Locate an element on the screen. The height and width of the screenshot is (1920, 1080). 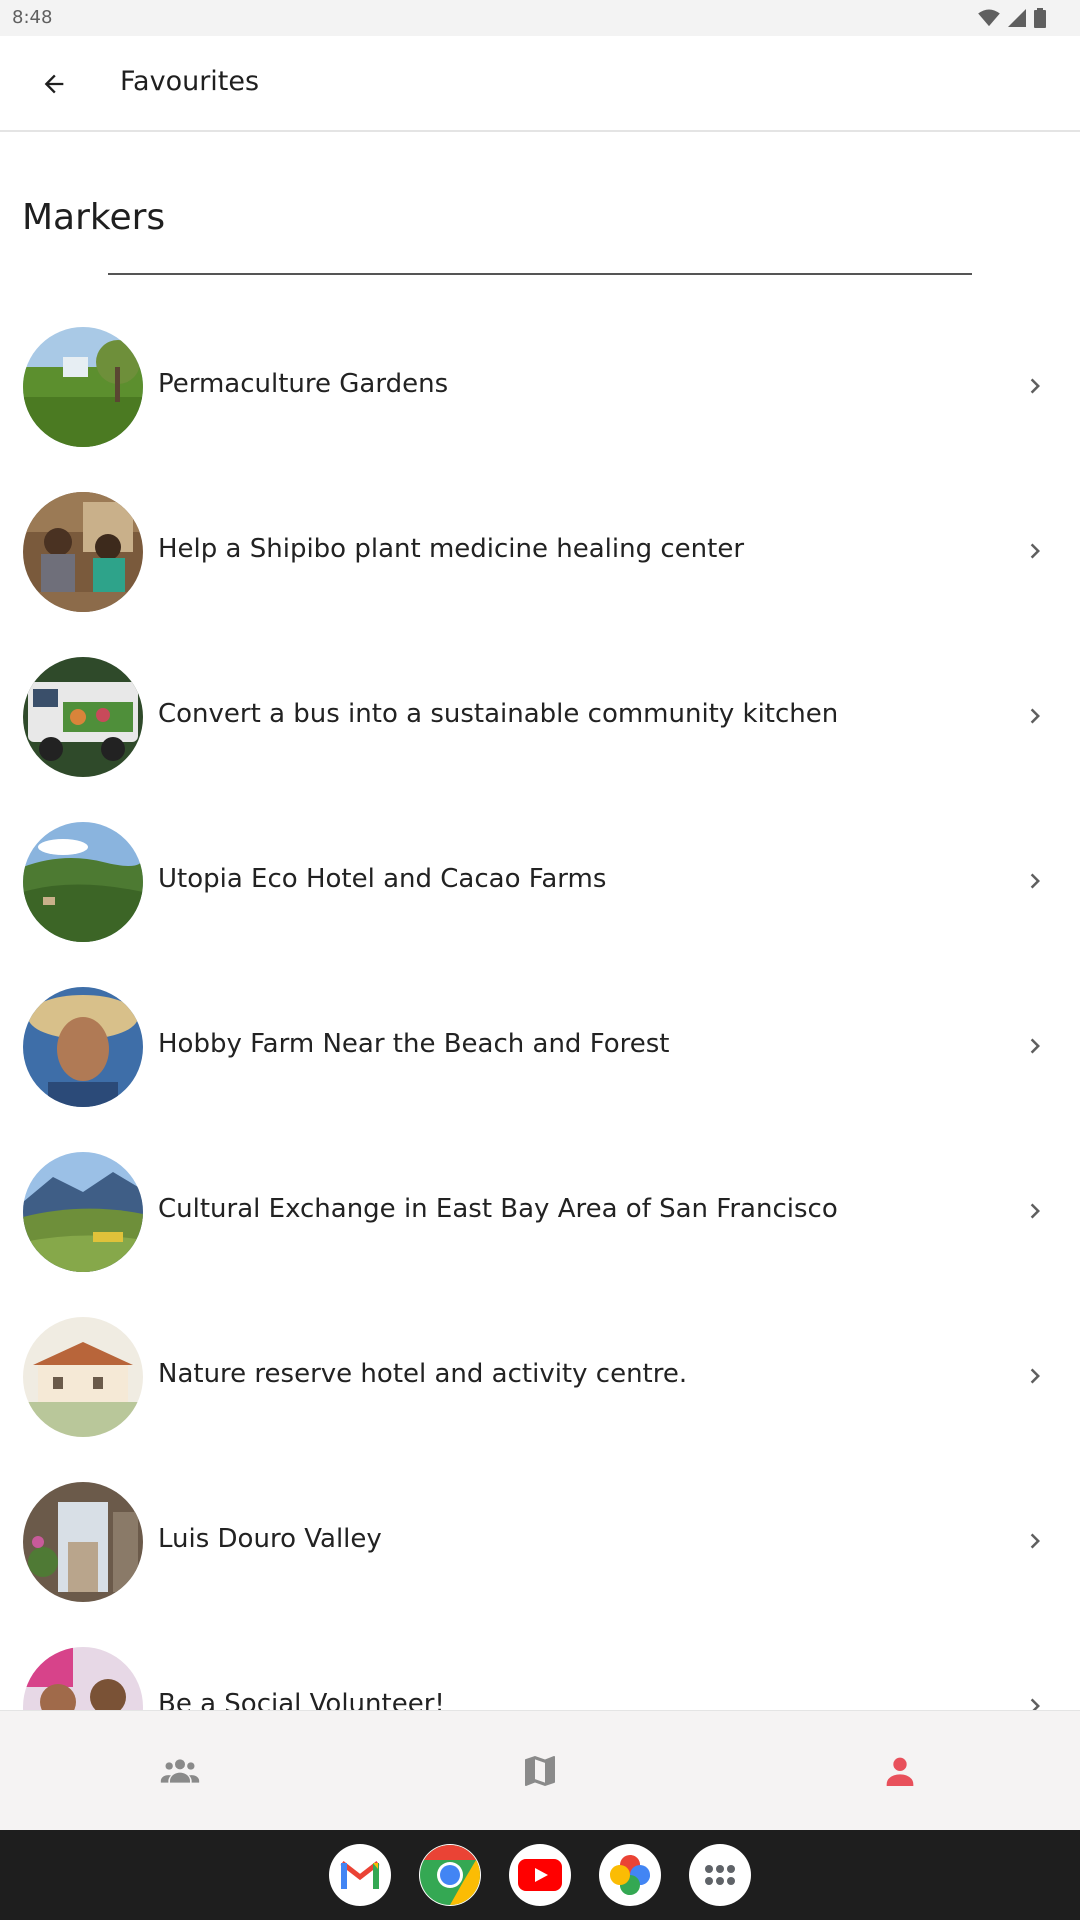
youtube-icon is located at coordinates (540, 1875).